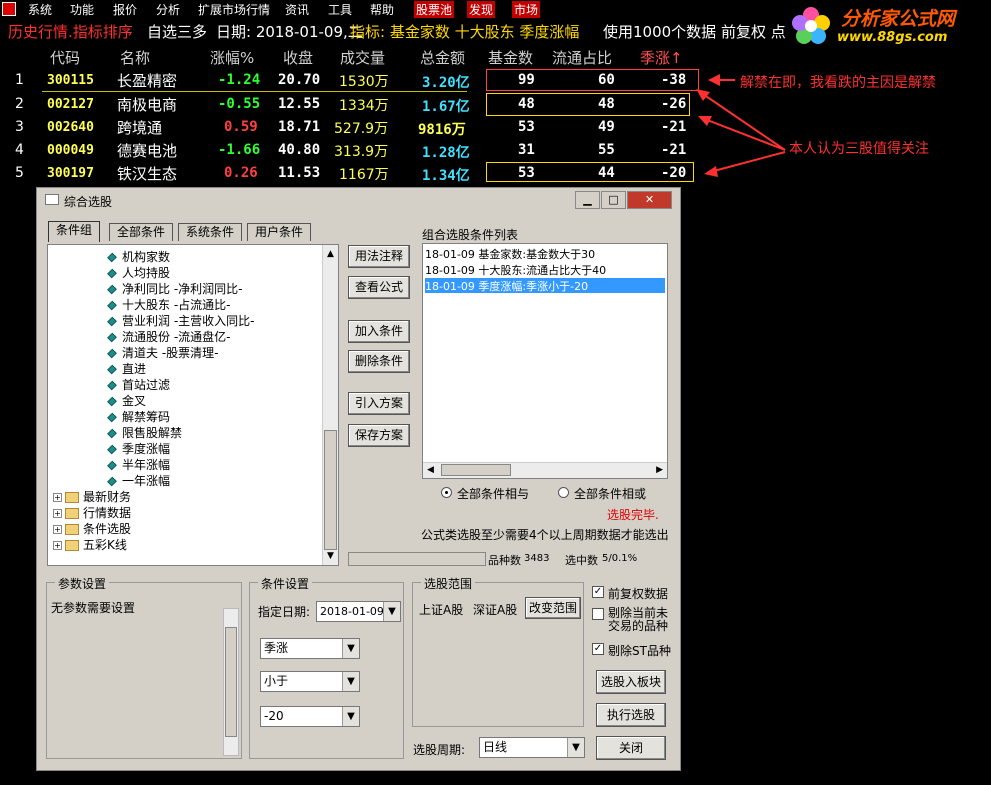 The width and height of the screenshot is (991, 785). Describe the element at coordinates (532, 747) in the screenshot. I see `period-select: 日线 ▼` at that location.